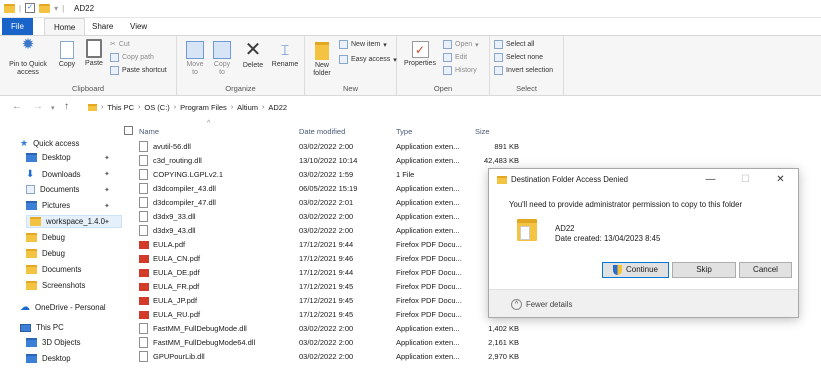 The image size is (821, 369). I want to click on tab-home: Home, so click(65, 26).